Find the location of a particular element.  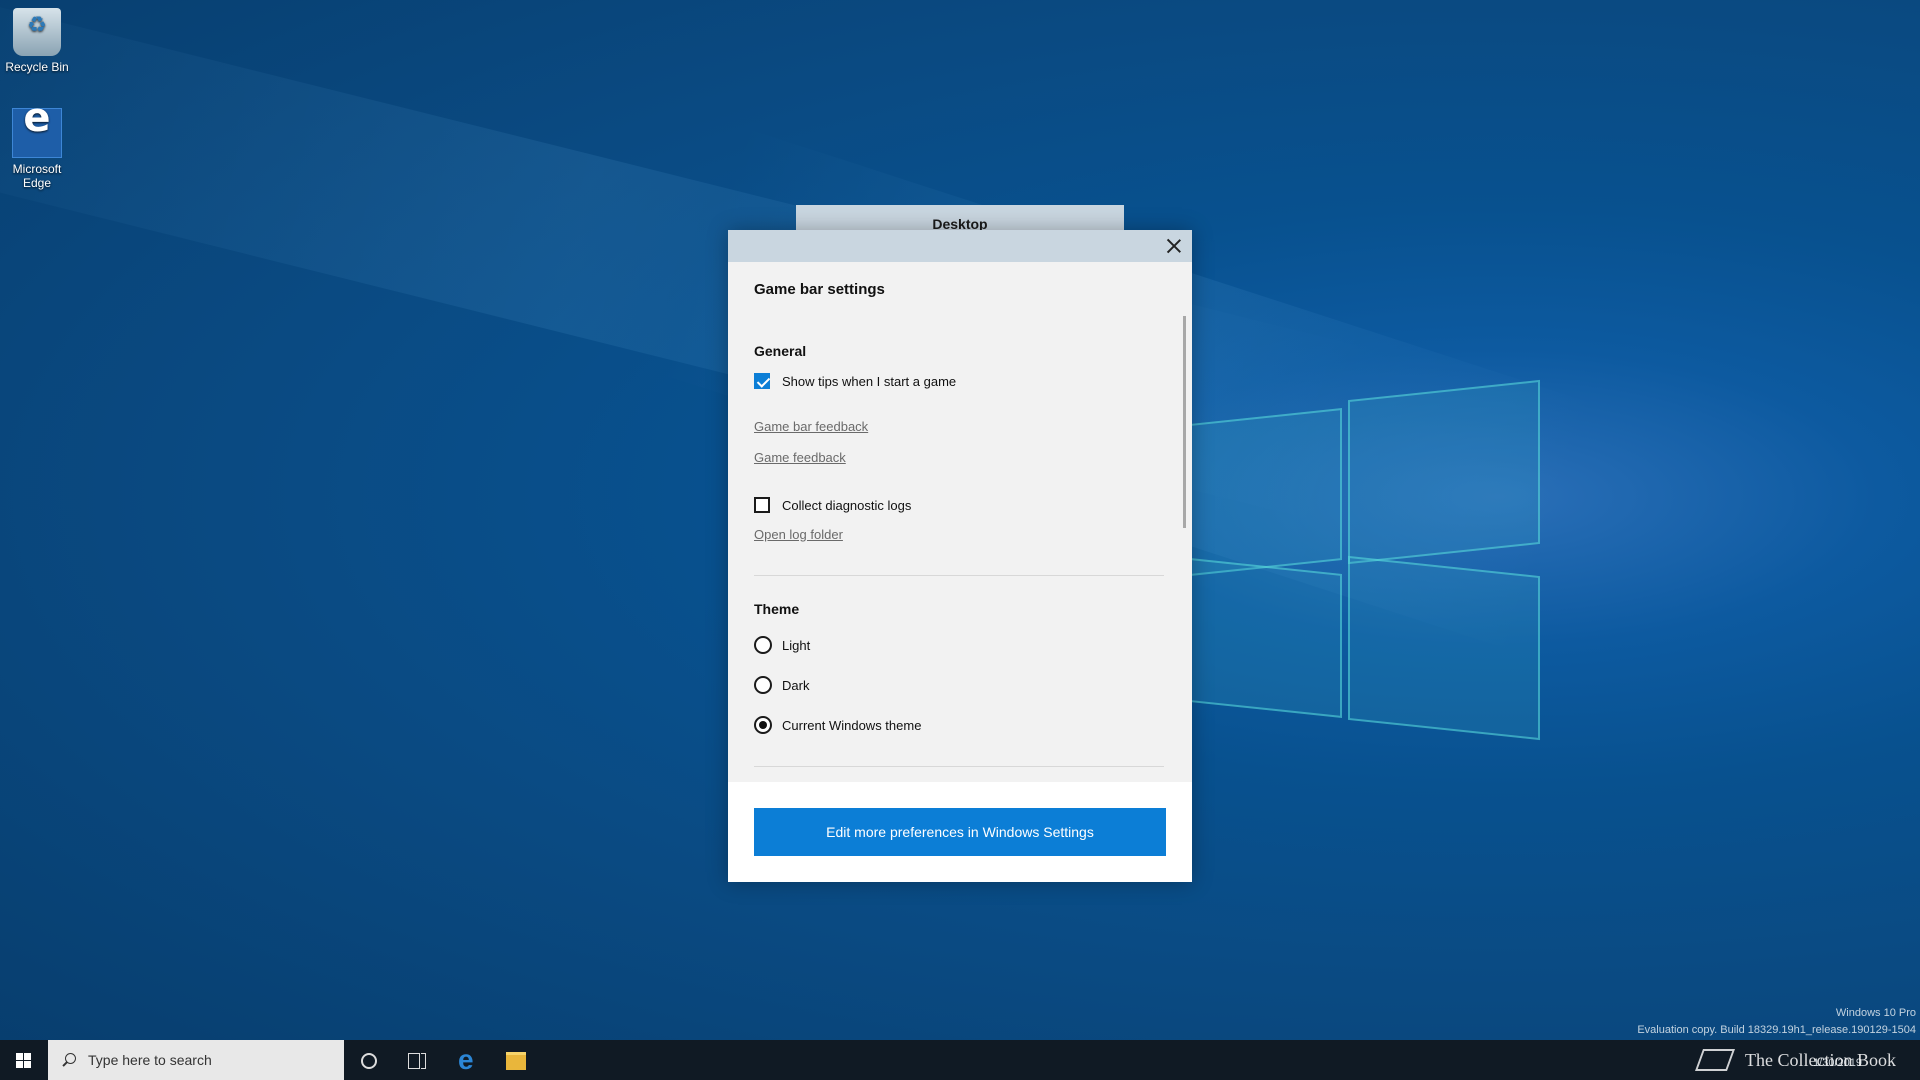

edge-label: Microsoft Edge is located at coordinates (37, 176).